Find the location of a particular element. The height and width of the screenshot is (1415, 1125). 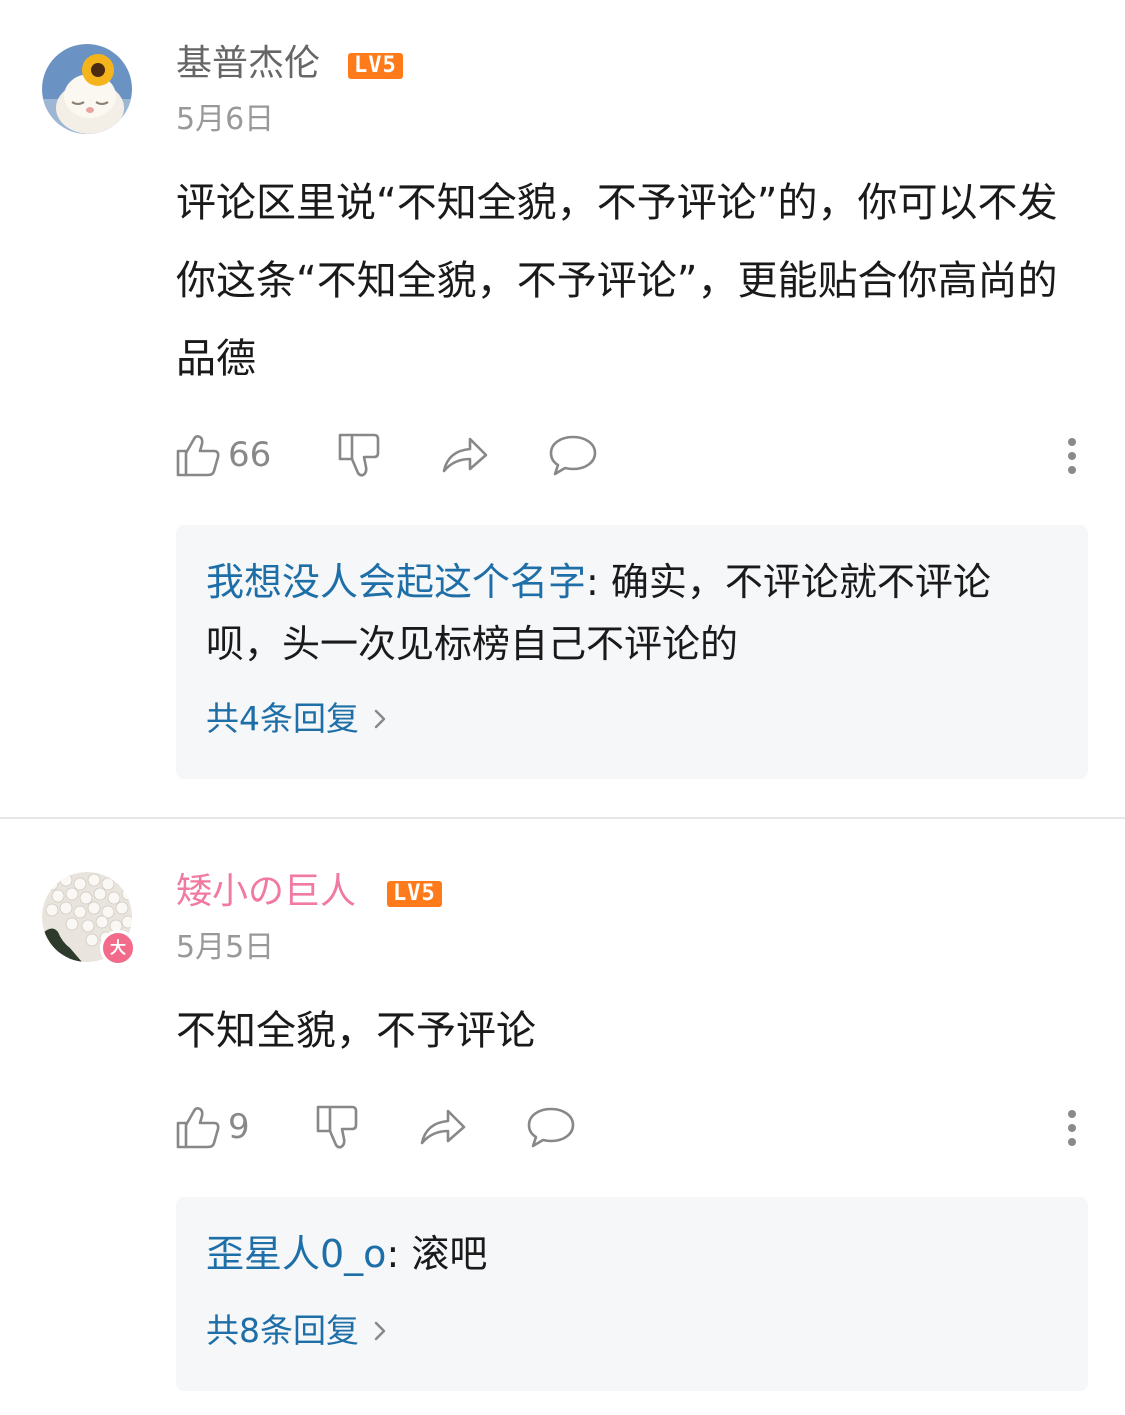

like-count: 66 is located at coordinates (250, 455).